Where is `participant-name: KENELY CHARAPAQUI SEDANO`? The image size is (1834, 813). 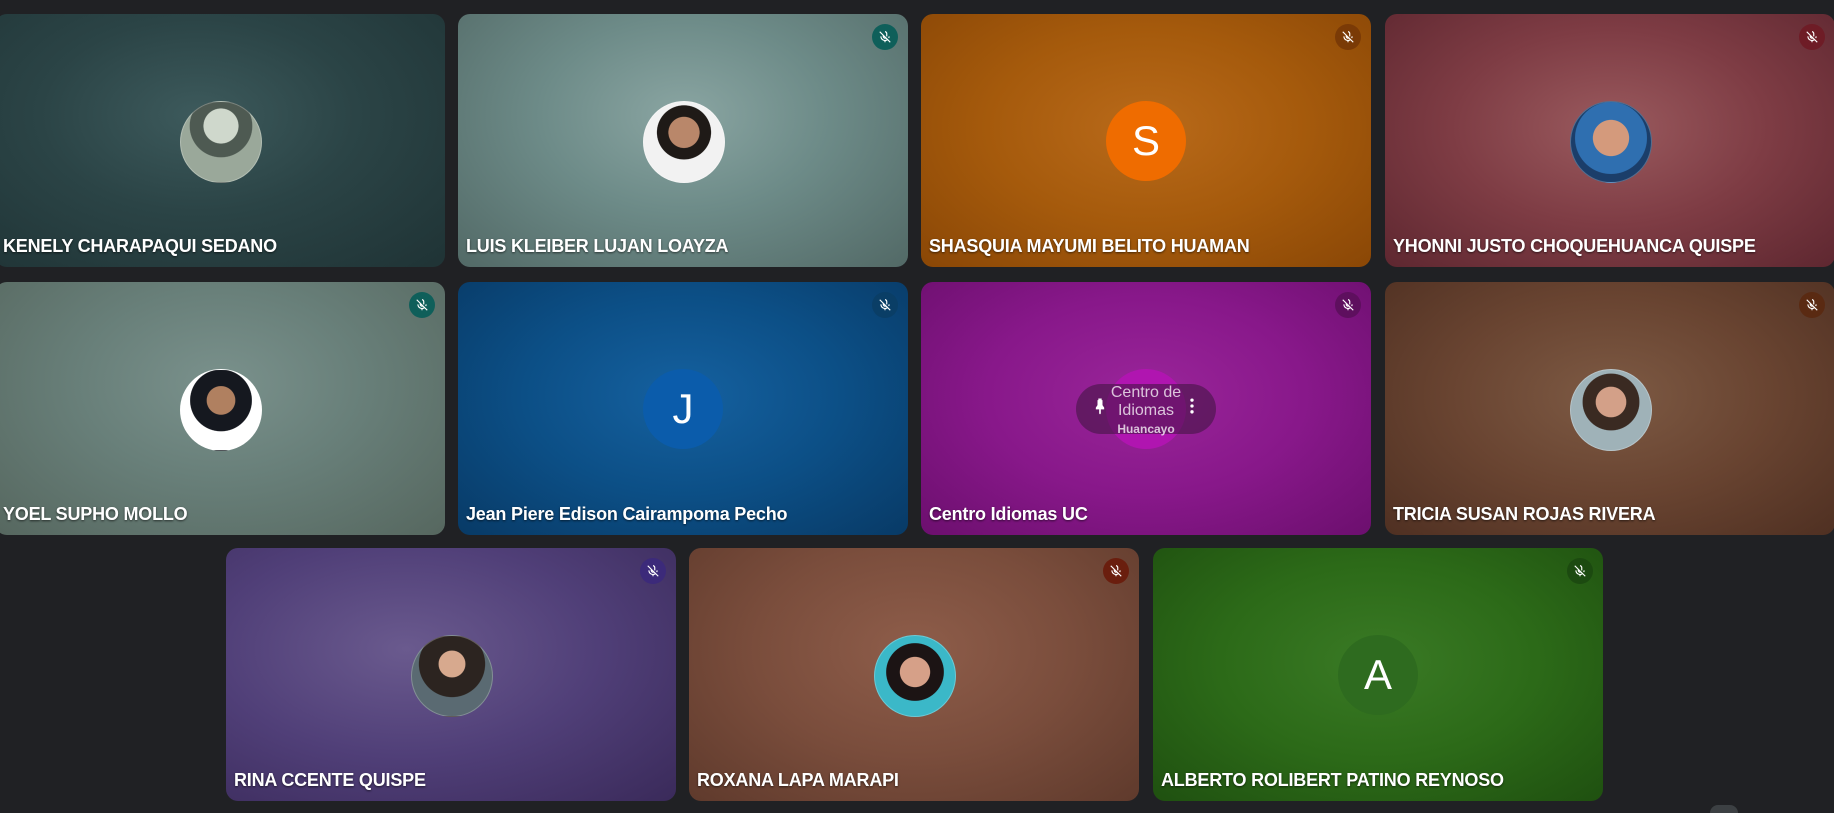
participant-name: KENELY CHARAPAQUI SEDANO is located at coordinates (140, 246).